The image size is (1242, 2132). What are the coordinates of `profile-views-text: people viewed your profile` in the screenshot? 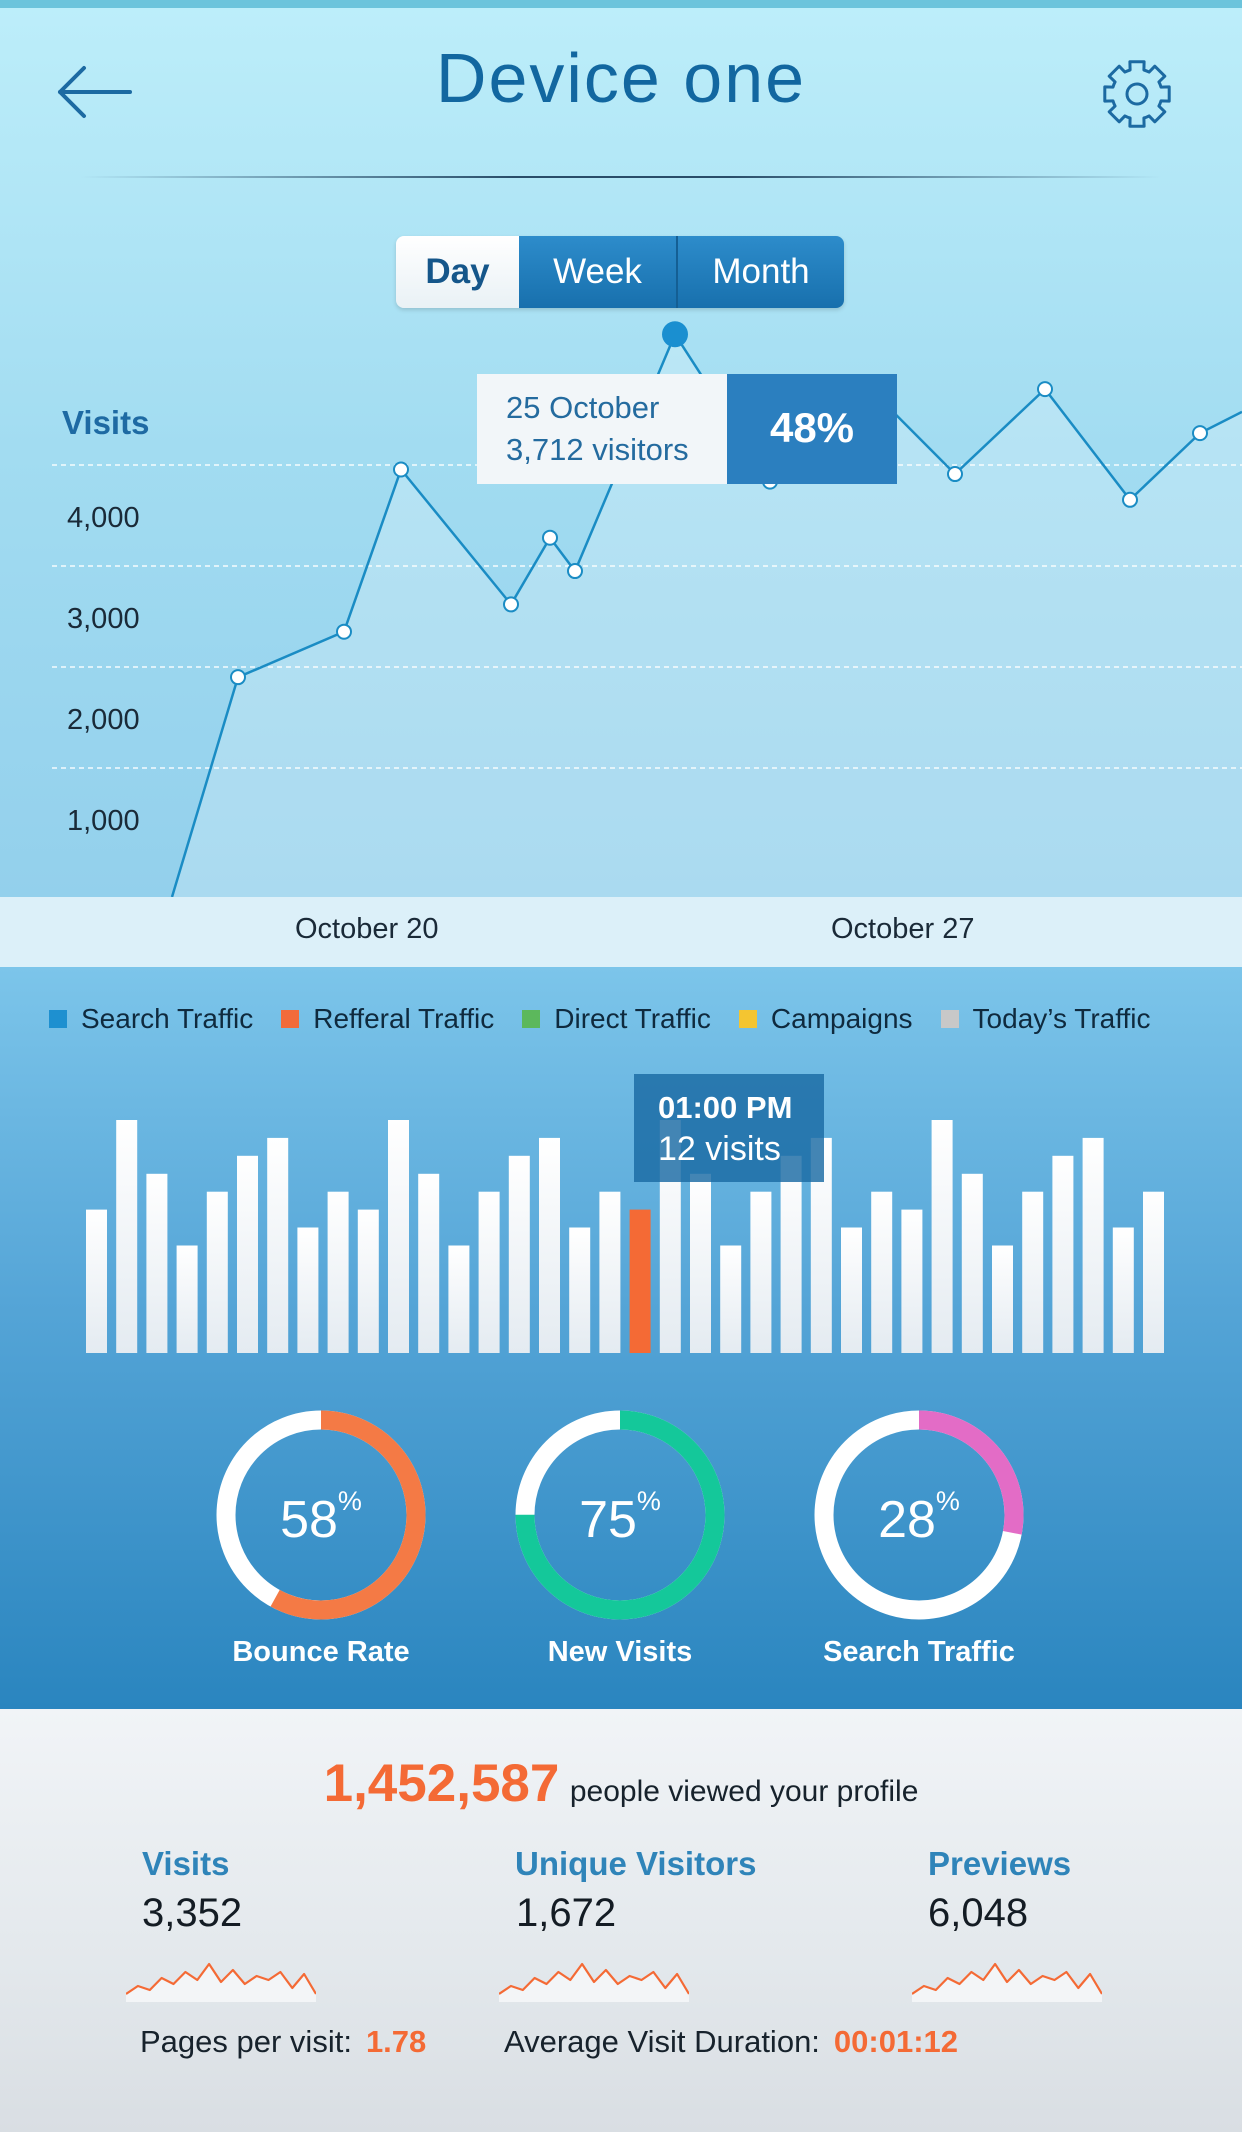 It's located at (744, 1791).